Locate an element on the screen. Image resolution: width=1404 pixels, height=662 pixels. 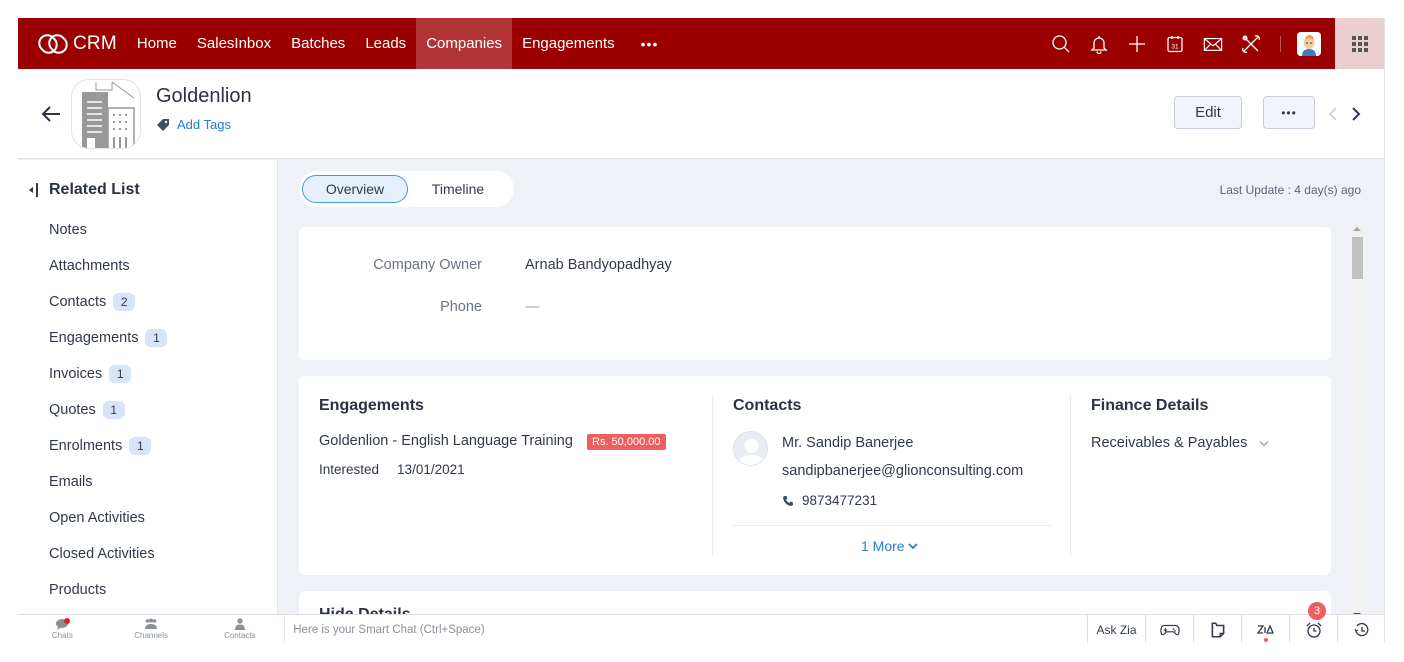
collapse-sidebar-icon is located at coordinates (34, 190).